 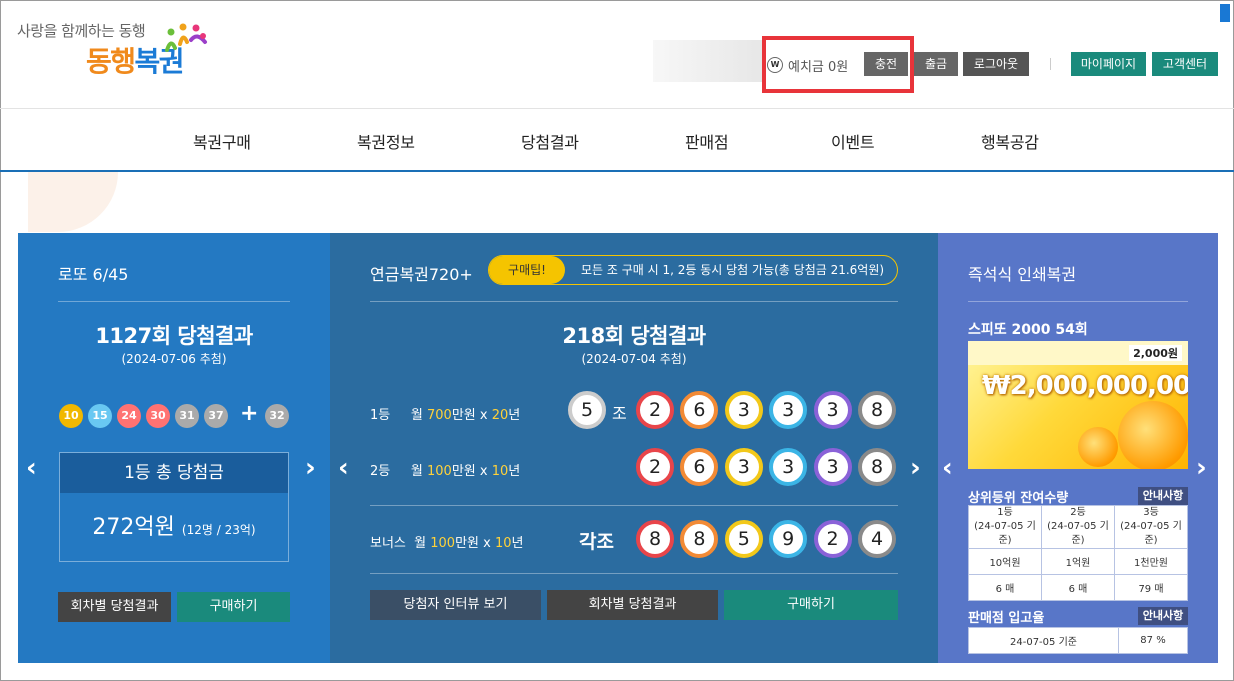 I want to click on lotto-prev-arrow-icon: ‹, so click(x=31, y=468).